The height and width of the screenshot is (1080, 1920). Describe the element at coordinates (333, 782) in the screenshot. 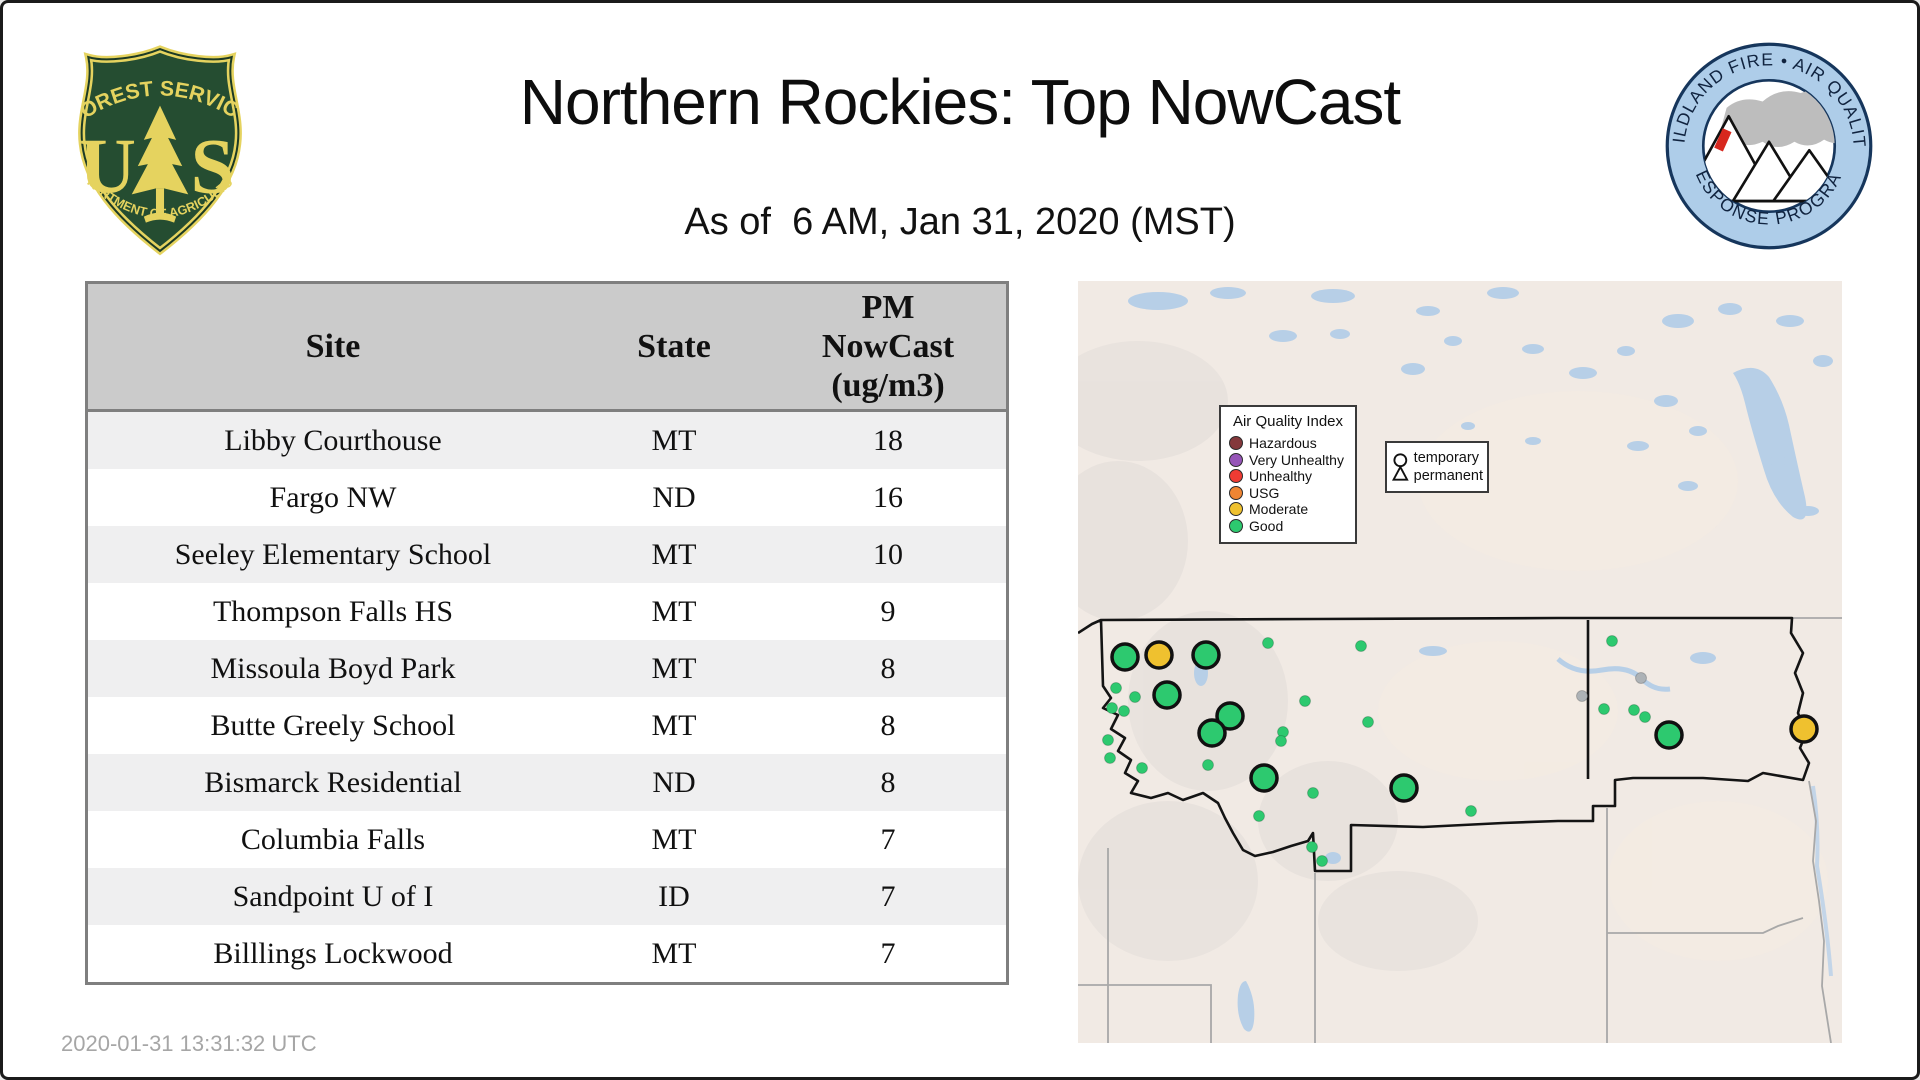

I see `site-cell: Bismarck Residential` at that location.